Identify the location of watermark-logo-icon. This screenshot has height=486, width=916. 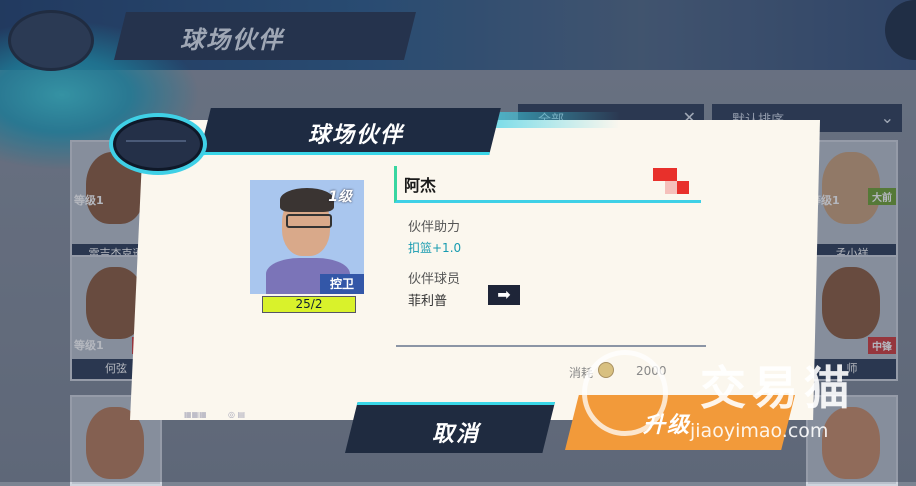
(625, 393).